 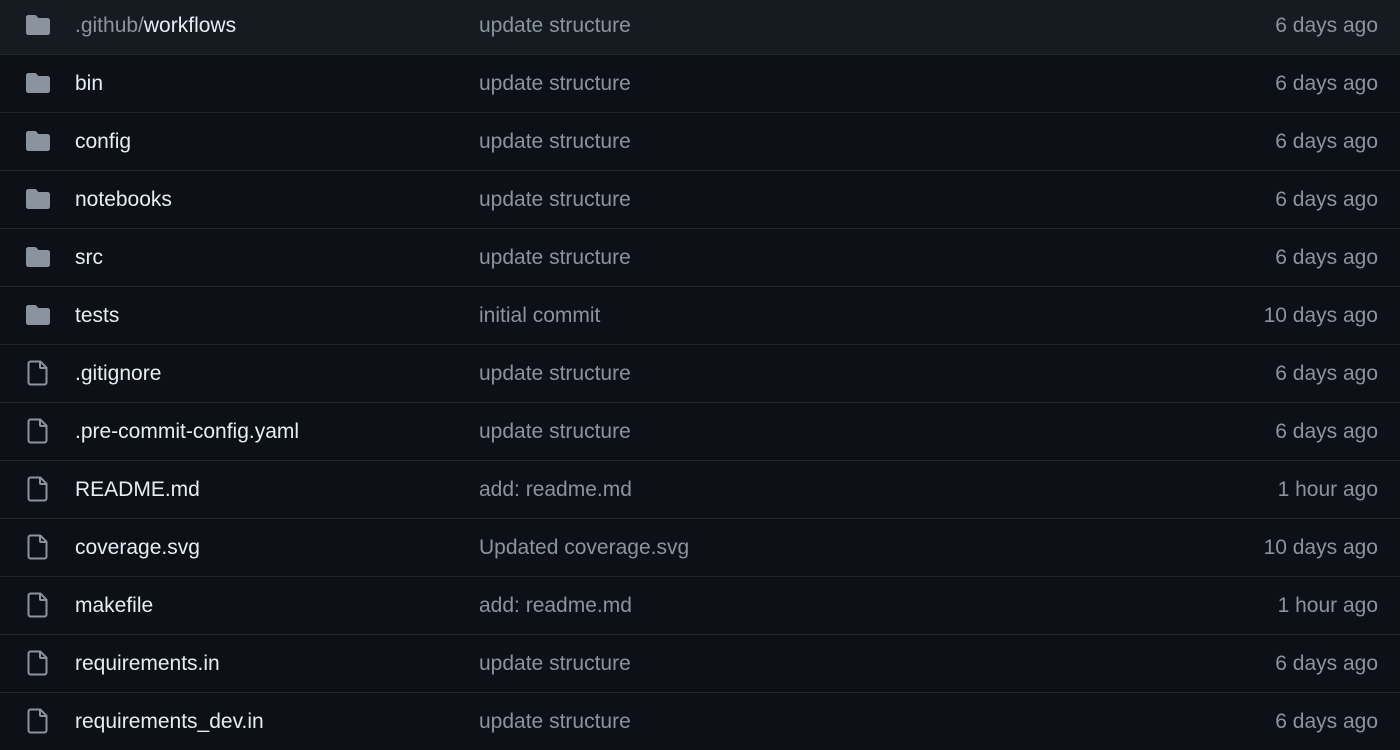 I want to click on file-row: config update structure 6 days ago, so click(x=700, y=142).